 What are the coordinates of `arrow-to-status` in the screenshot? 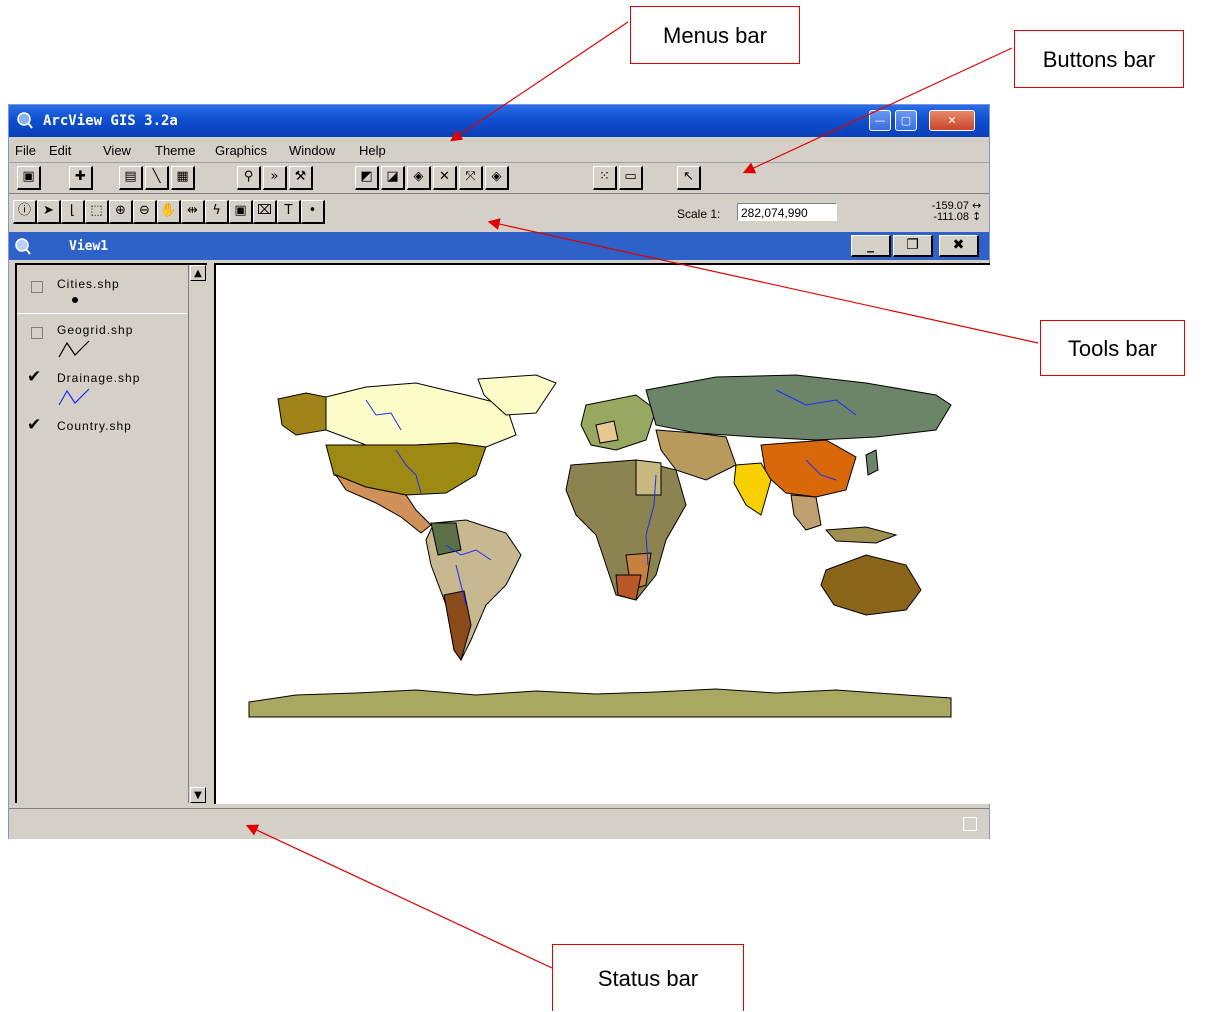 It's located at (399, 896).